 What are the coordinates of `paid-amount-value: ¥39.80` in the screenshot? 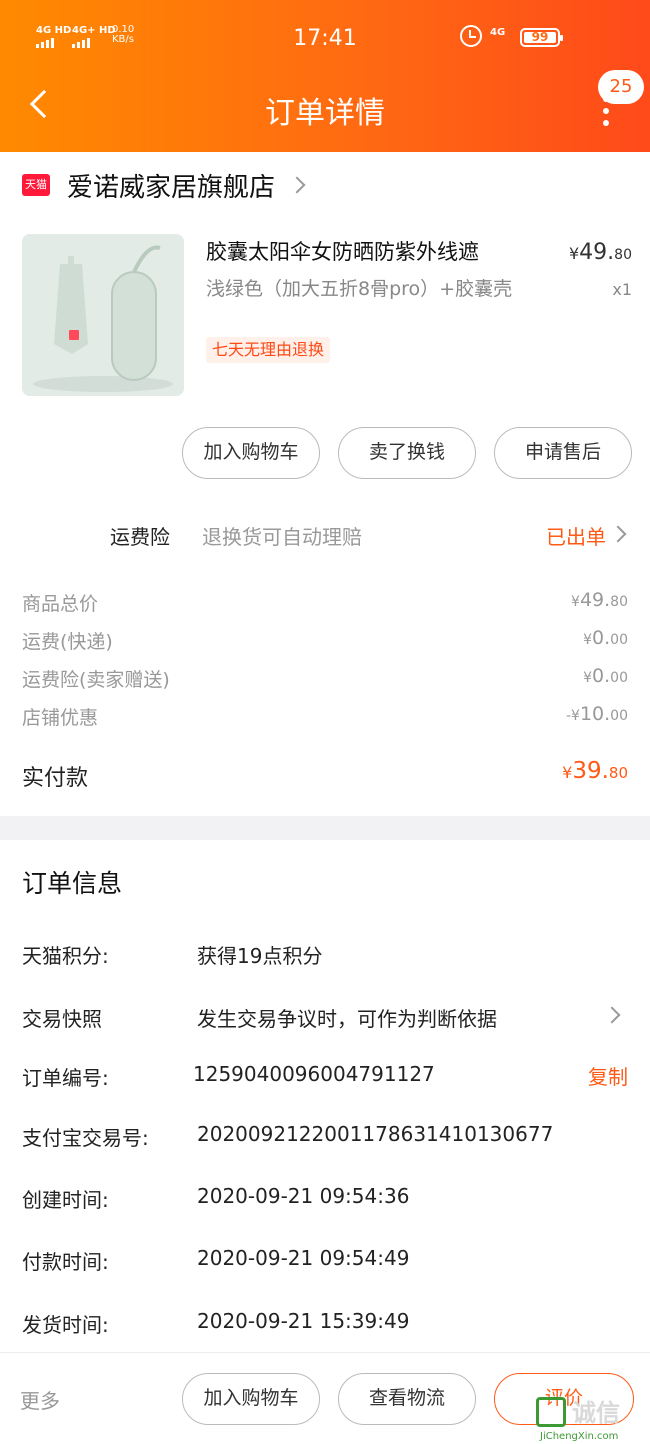 It's located at (595, 771).